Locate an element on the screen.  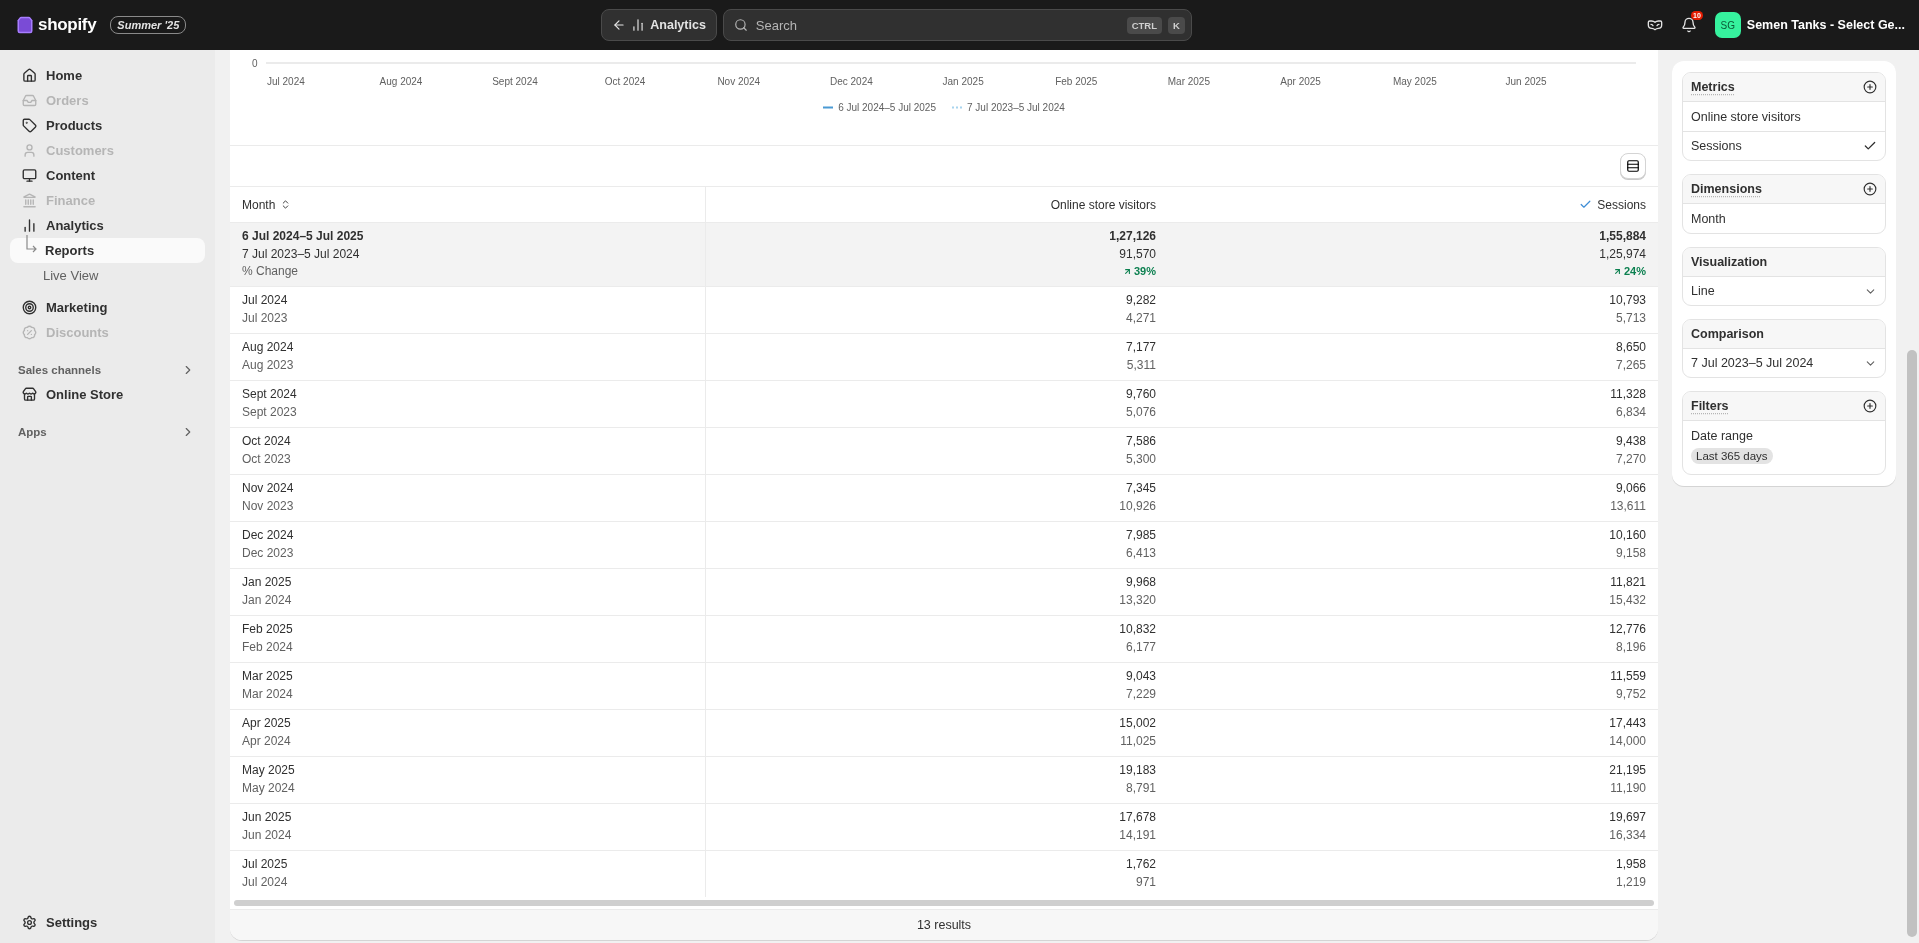
metric-option: Online store visitors is located at coordinates (1784, 116).